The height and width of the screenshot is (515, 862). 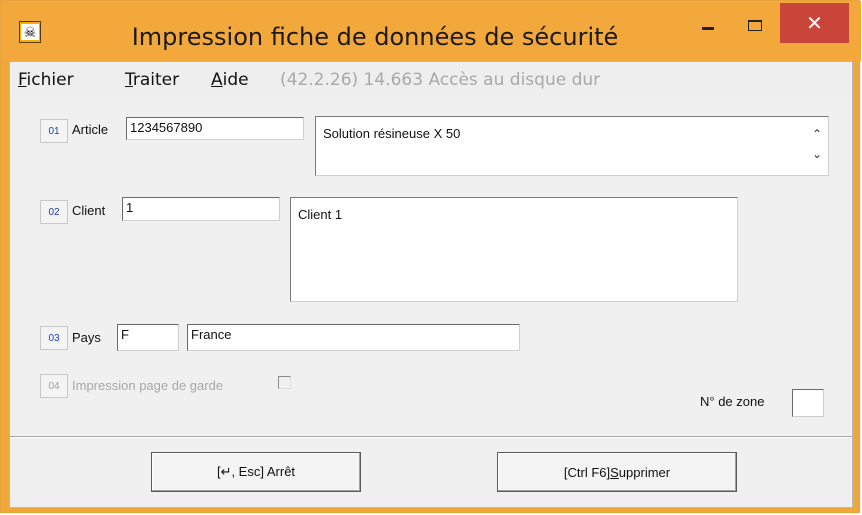 What do you see at coordinates (54, 338) in the screenshot?
I see `pays-number-button: 03` at bounding box center [54, 338].